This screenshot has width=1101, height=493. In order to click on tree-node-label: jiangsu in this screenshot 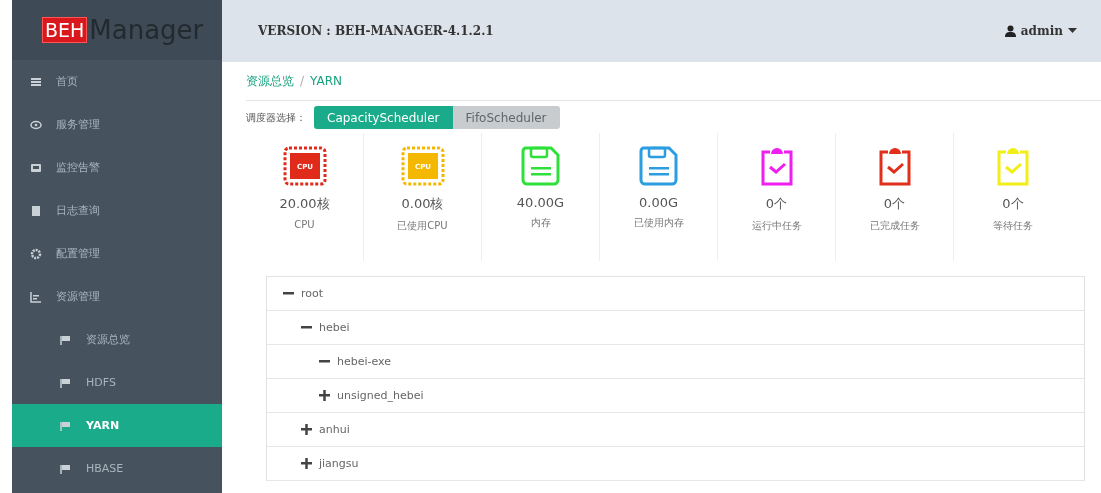, I will do `click(339, 463)`.